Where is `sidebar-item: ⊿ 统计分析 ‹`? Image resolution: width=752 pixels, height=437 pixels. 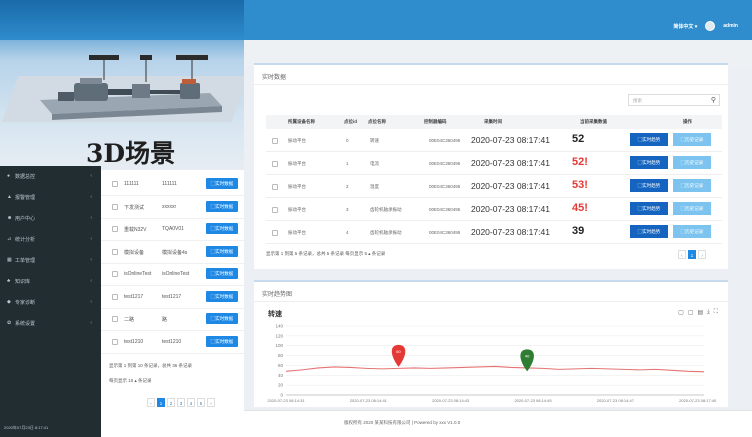
sidebar-item: ⊿ 统计分析 ‹ is located at coordinates (50, 239).